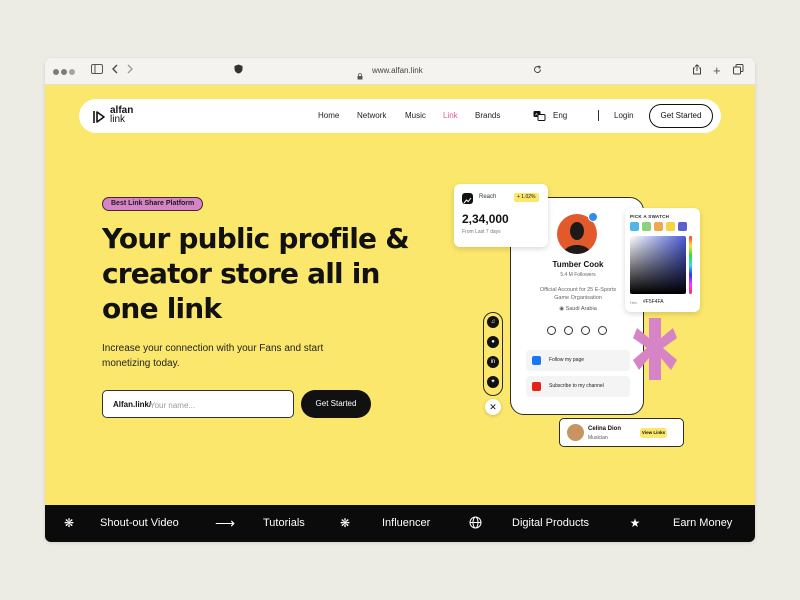 This screenshot has width=800, height=600. I want to click on link-name-field: Alfan.link/, so click(198, 404).